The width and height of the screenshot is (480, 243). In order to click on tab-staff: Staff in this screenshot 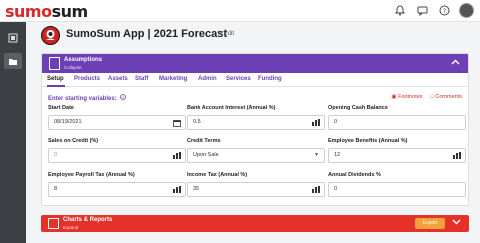, I will do `click(141, 79)`.